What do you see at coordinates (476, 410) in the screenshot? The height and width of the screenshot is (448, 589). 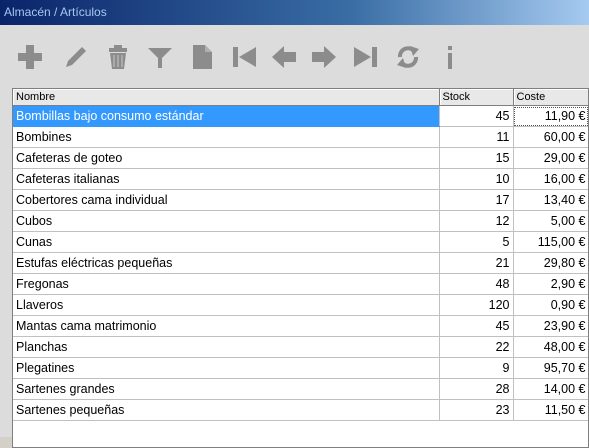 I see `cell-stock: 23` at bounding box center [476, 410].